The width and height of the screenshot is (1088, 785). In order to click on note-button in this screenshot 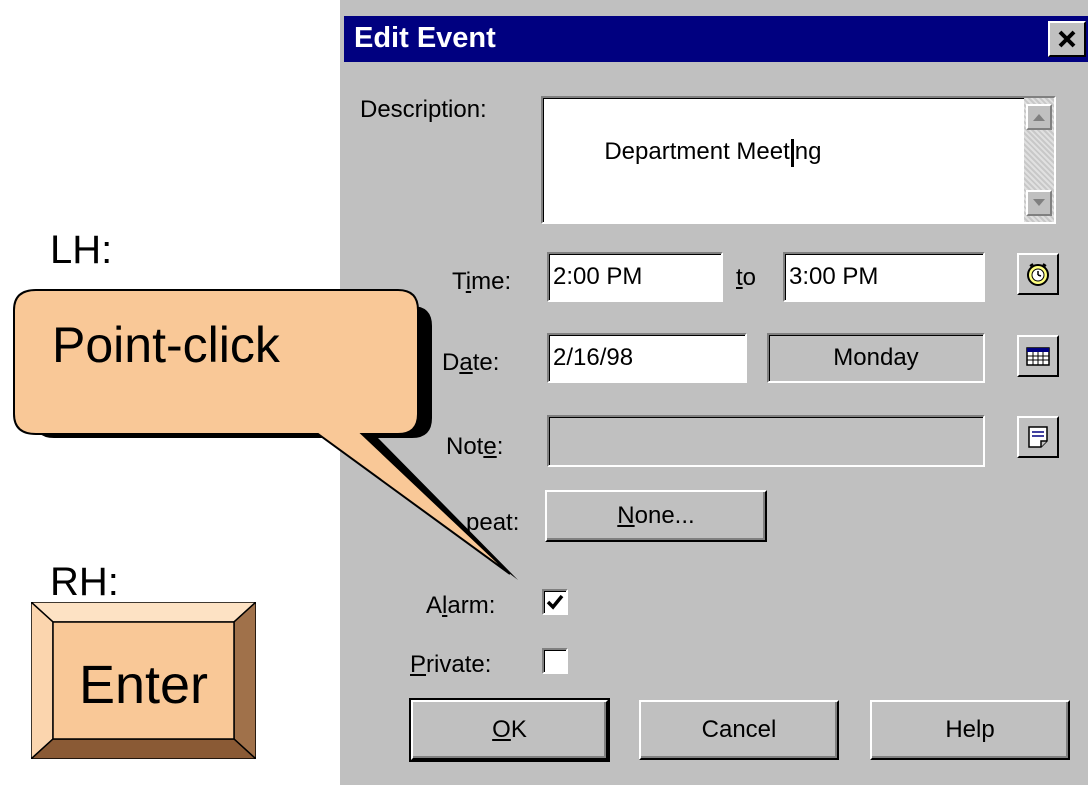, I will do `click(1038, 437)`.